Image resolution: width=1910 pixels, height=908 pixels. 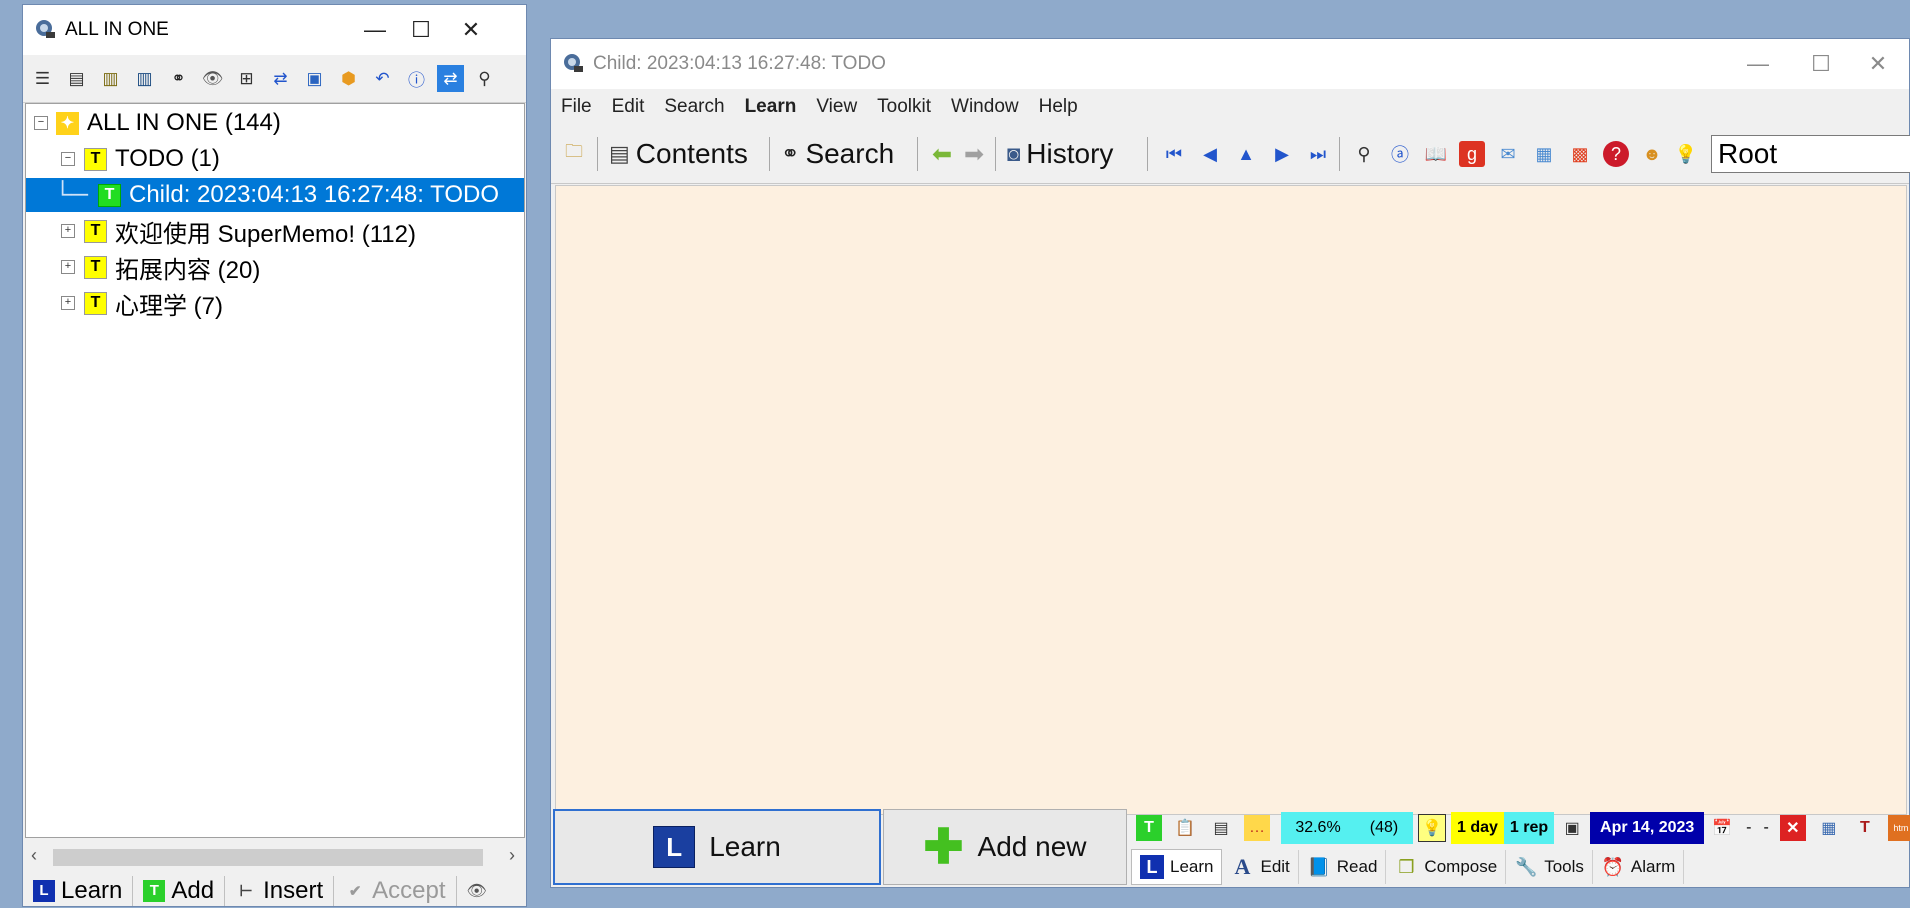 What do you see at coordinates (1810, 154) in the screenshot?
I see `root-field: Root` at bounding box center [1810, 154].